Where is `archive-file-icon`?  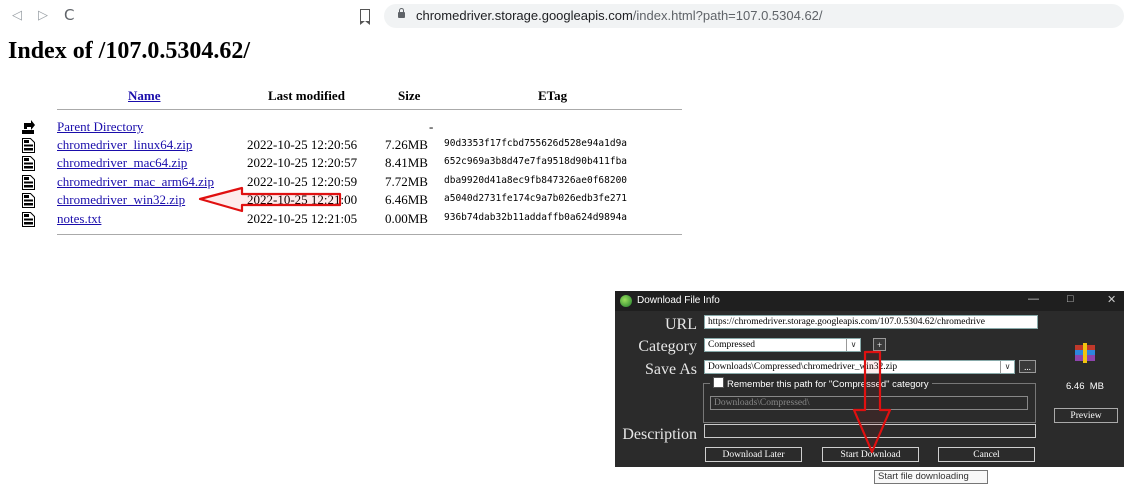
archive-file-icon is located at coordinates (1085, 353).